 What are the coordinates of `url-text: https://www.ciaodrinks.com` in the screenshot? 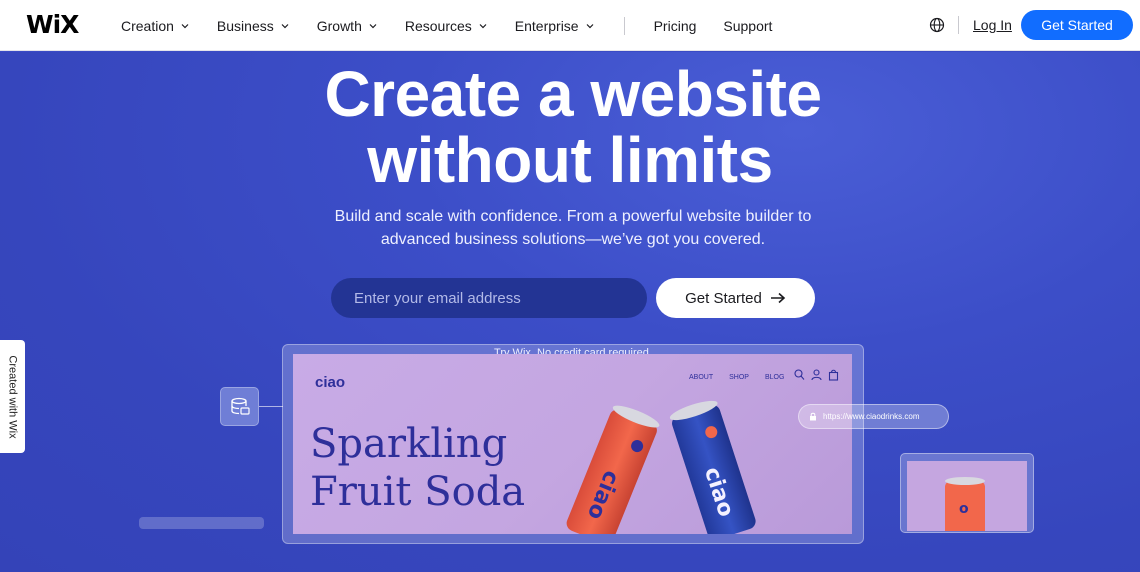 It's located at (871, 416).